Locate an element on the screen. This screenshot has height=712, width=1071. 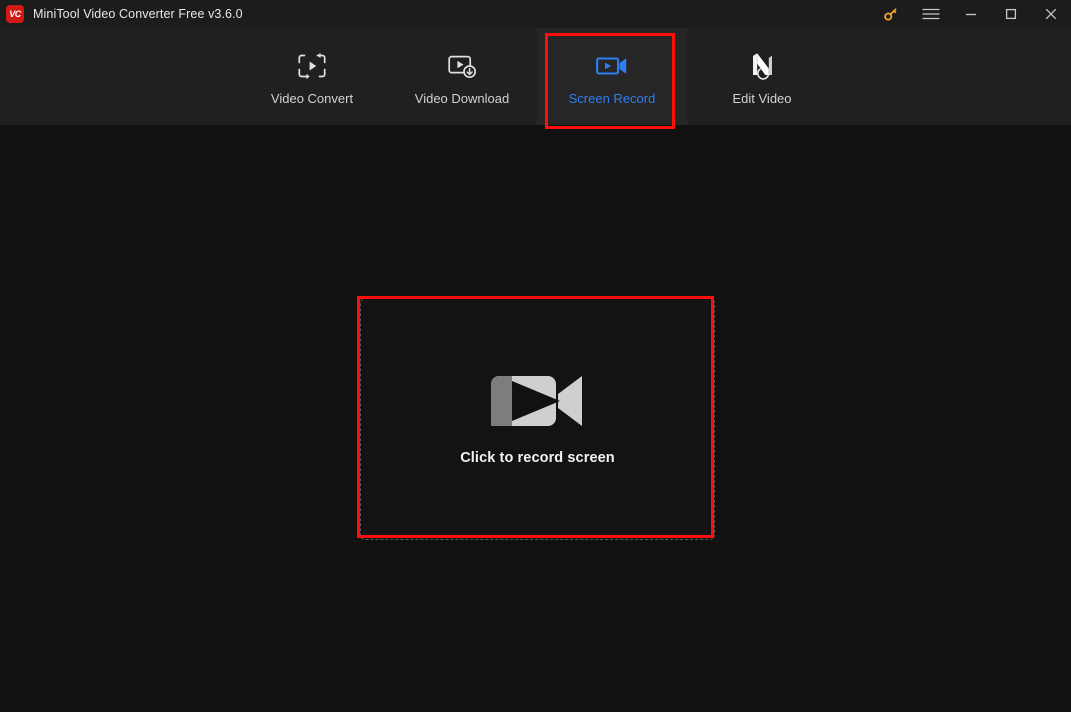
camcorder-icon is located at coordinates (538, 401).